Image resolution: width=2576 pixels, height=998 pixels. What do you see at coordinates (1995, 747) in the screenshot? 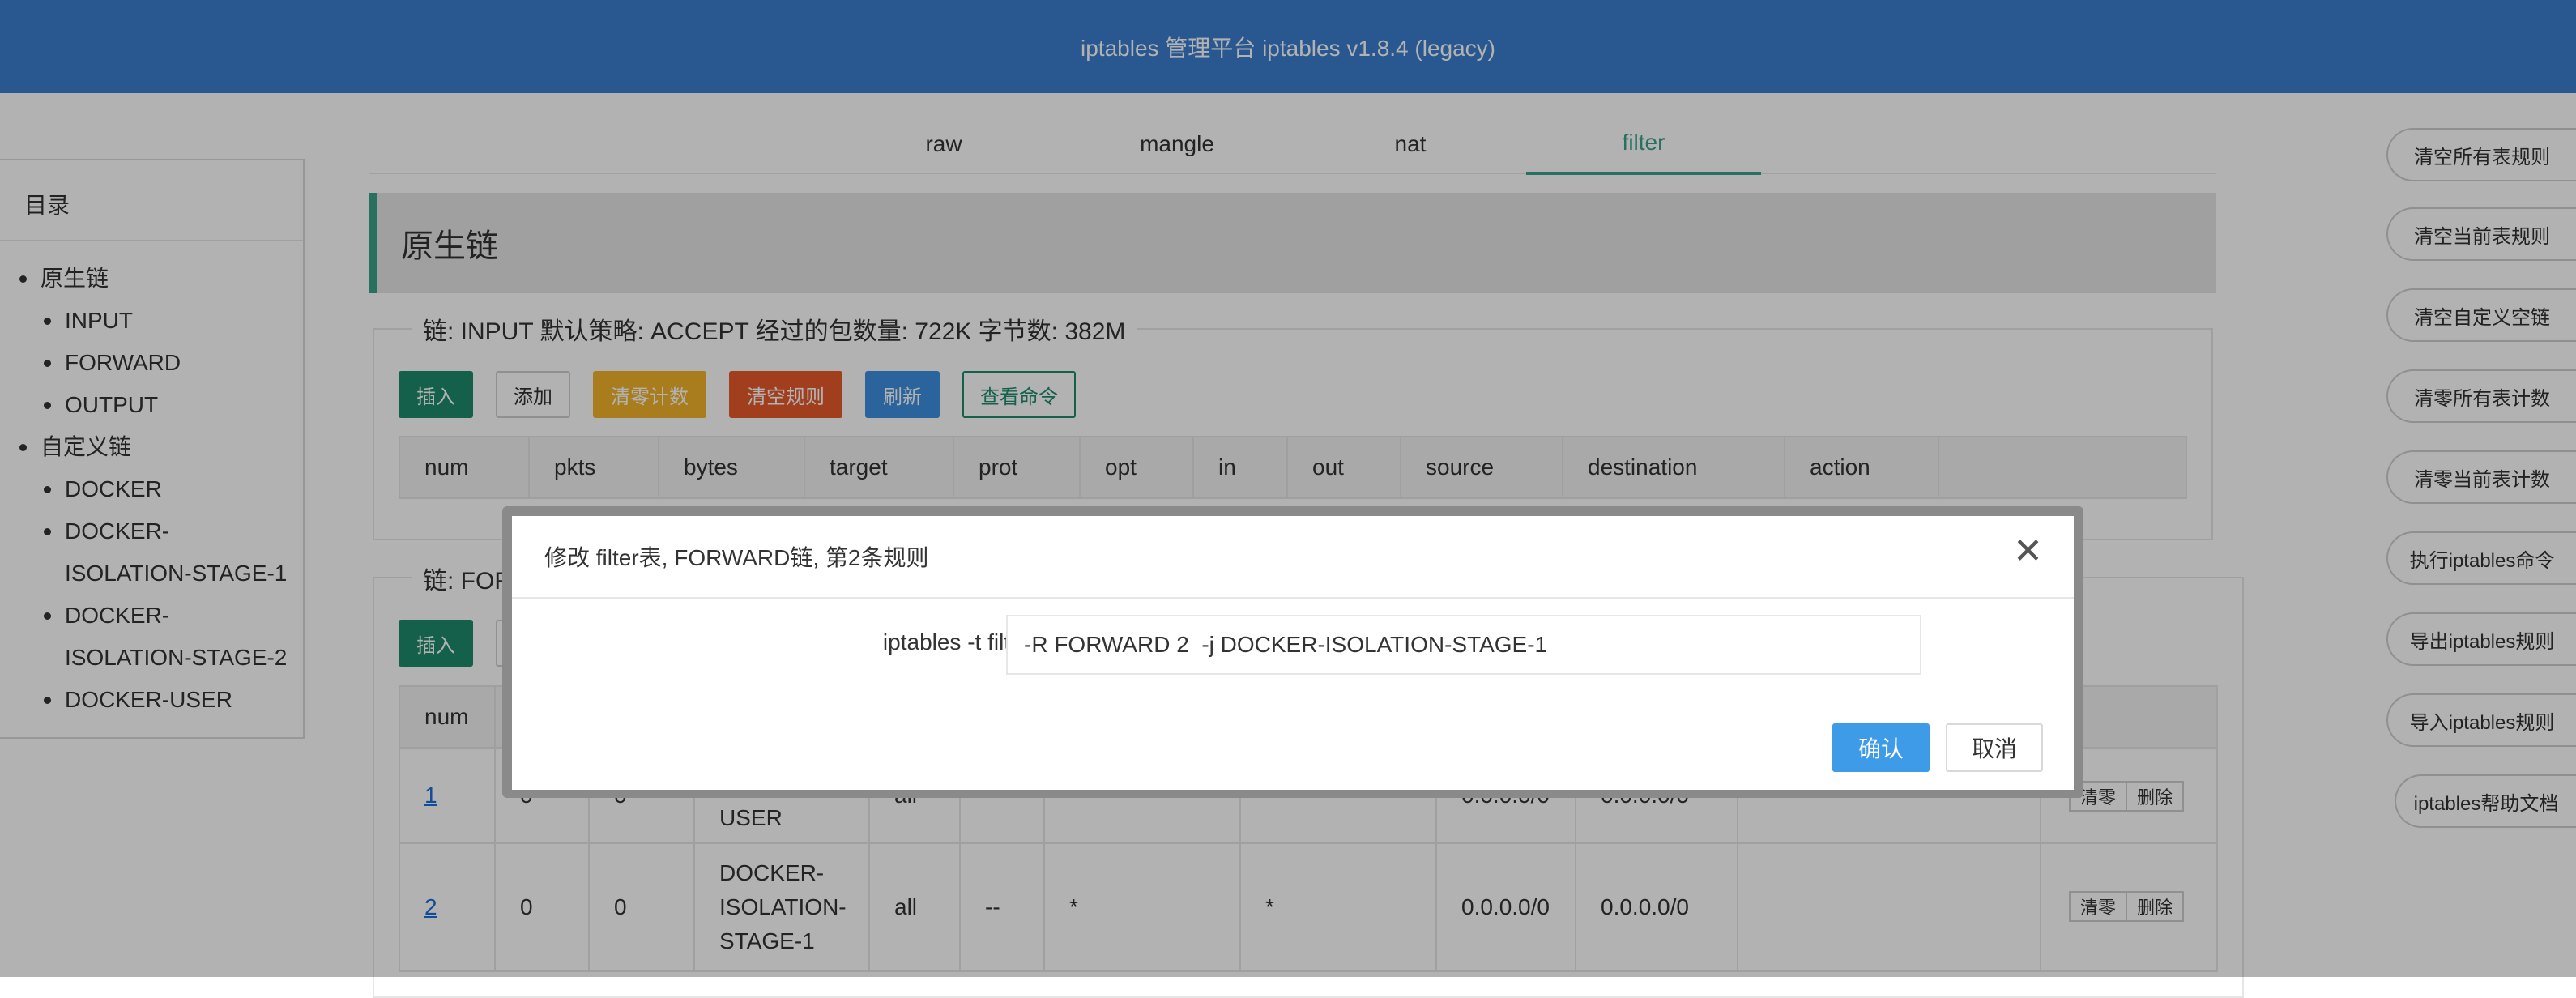
I see `cancel-button: 取消` at bounding box center [1995, 747].